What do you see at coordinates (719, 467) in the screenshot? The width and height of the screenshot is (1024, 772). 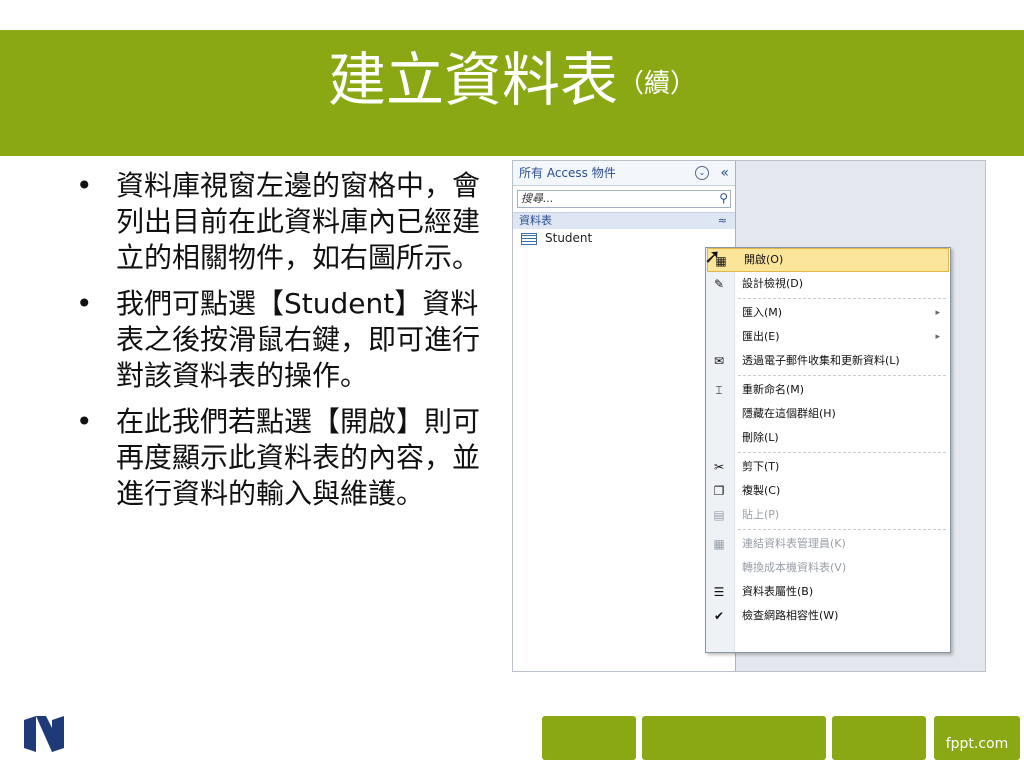 I see `scissors-icon: ✂` at bounding box center [719, 467].